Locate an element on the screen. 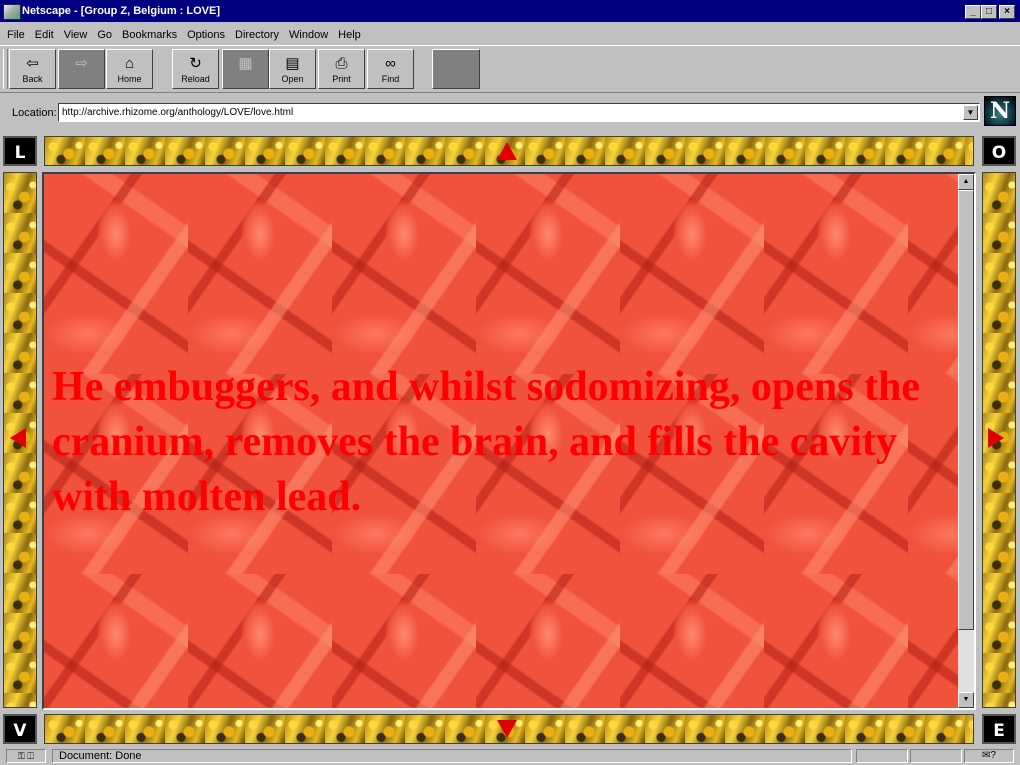 This screenshot has height=765, width=1020. location-bar: Location: ▼ N is located at coordinates (510, 113).